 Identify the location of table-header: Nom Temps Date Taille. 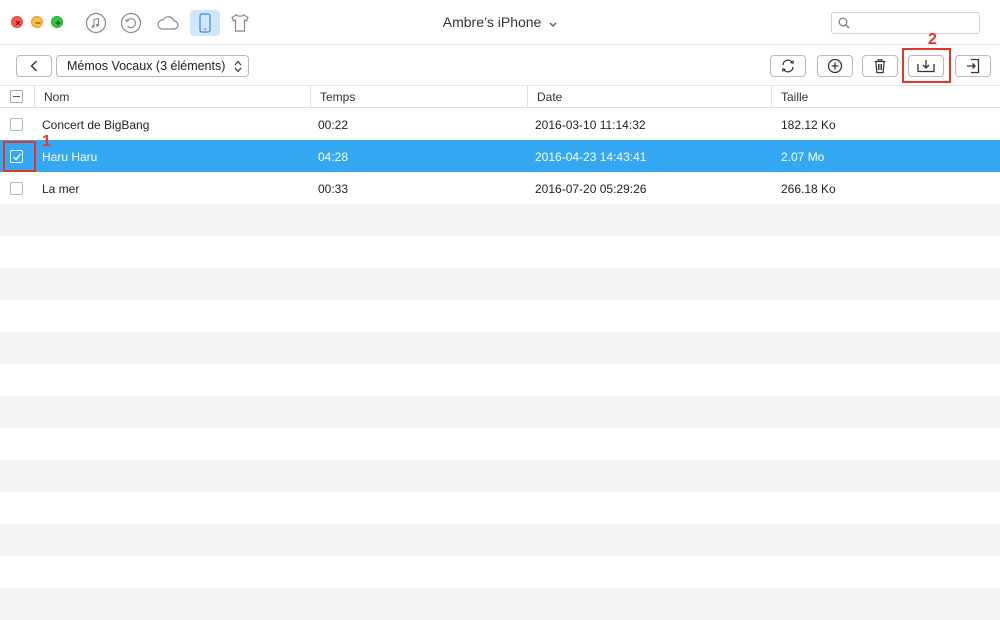
(500, 97).